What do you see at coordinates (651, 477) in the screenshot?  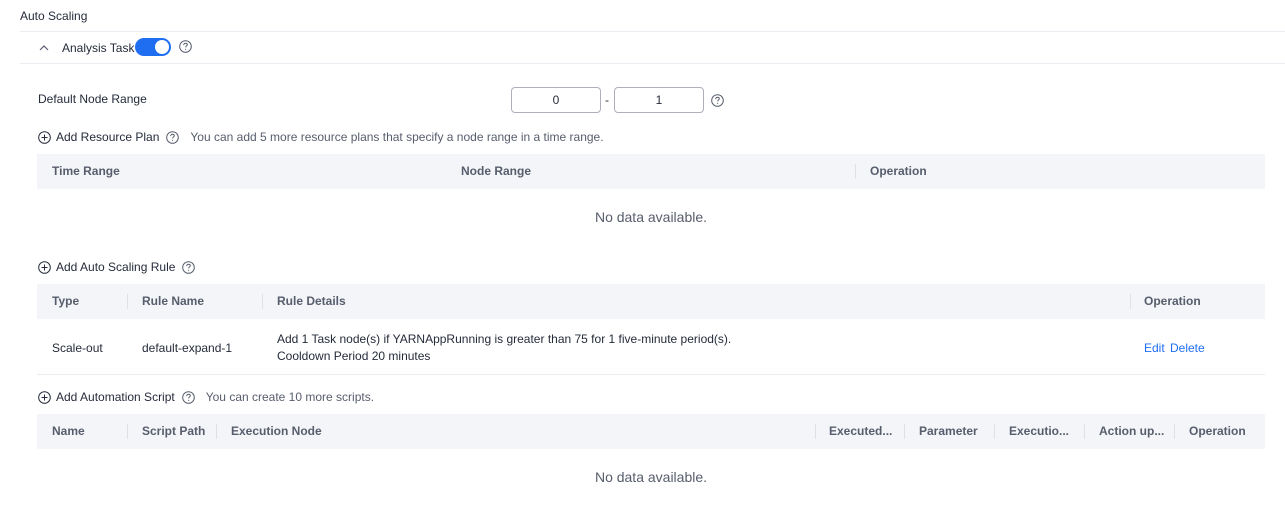 I see `automation-script-empty-state: No data available.` at bounding box center [651, 477].